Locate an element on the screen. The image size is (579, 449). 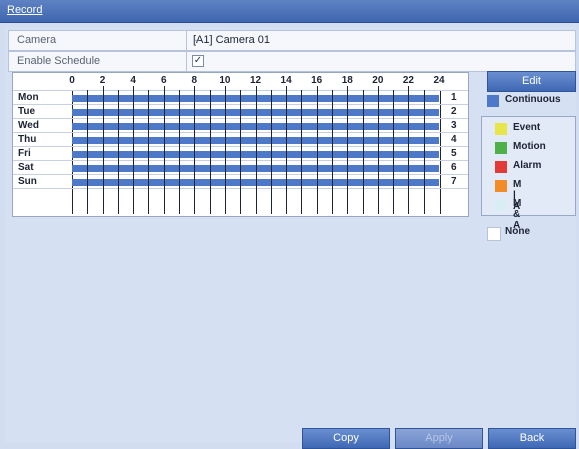
hour-axis: 0 2 4 6 8 10 12 14 16 18 20 22 24 is located at coordinates (240, 82).